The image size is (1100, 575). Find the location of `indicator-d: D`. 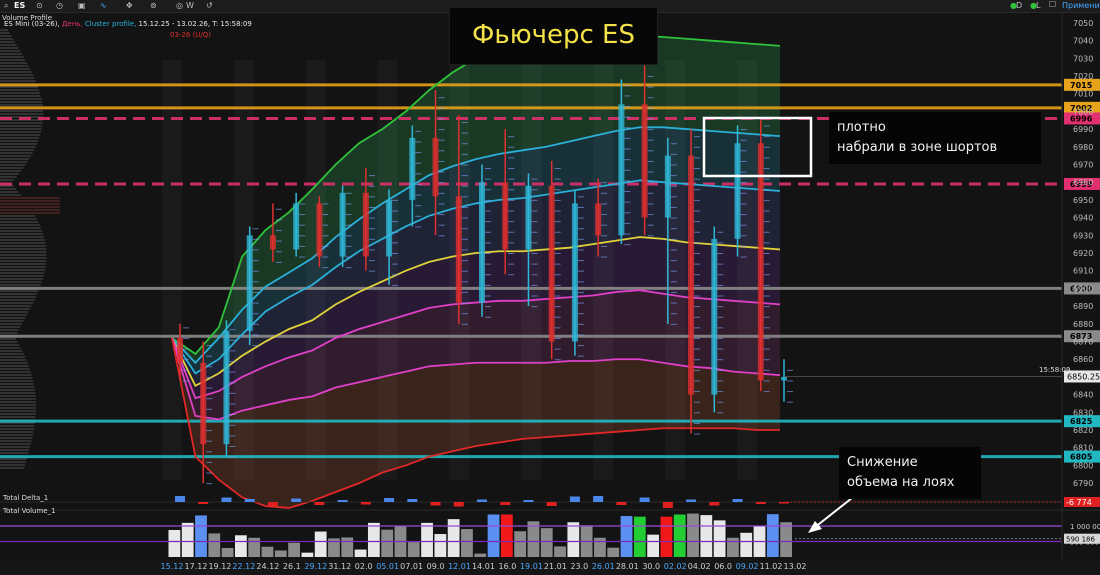

indicator-d: D is located at coordinates (1019, 5).